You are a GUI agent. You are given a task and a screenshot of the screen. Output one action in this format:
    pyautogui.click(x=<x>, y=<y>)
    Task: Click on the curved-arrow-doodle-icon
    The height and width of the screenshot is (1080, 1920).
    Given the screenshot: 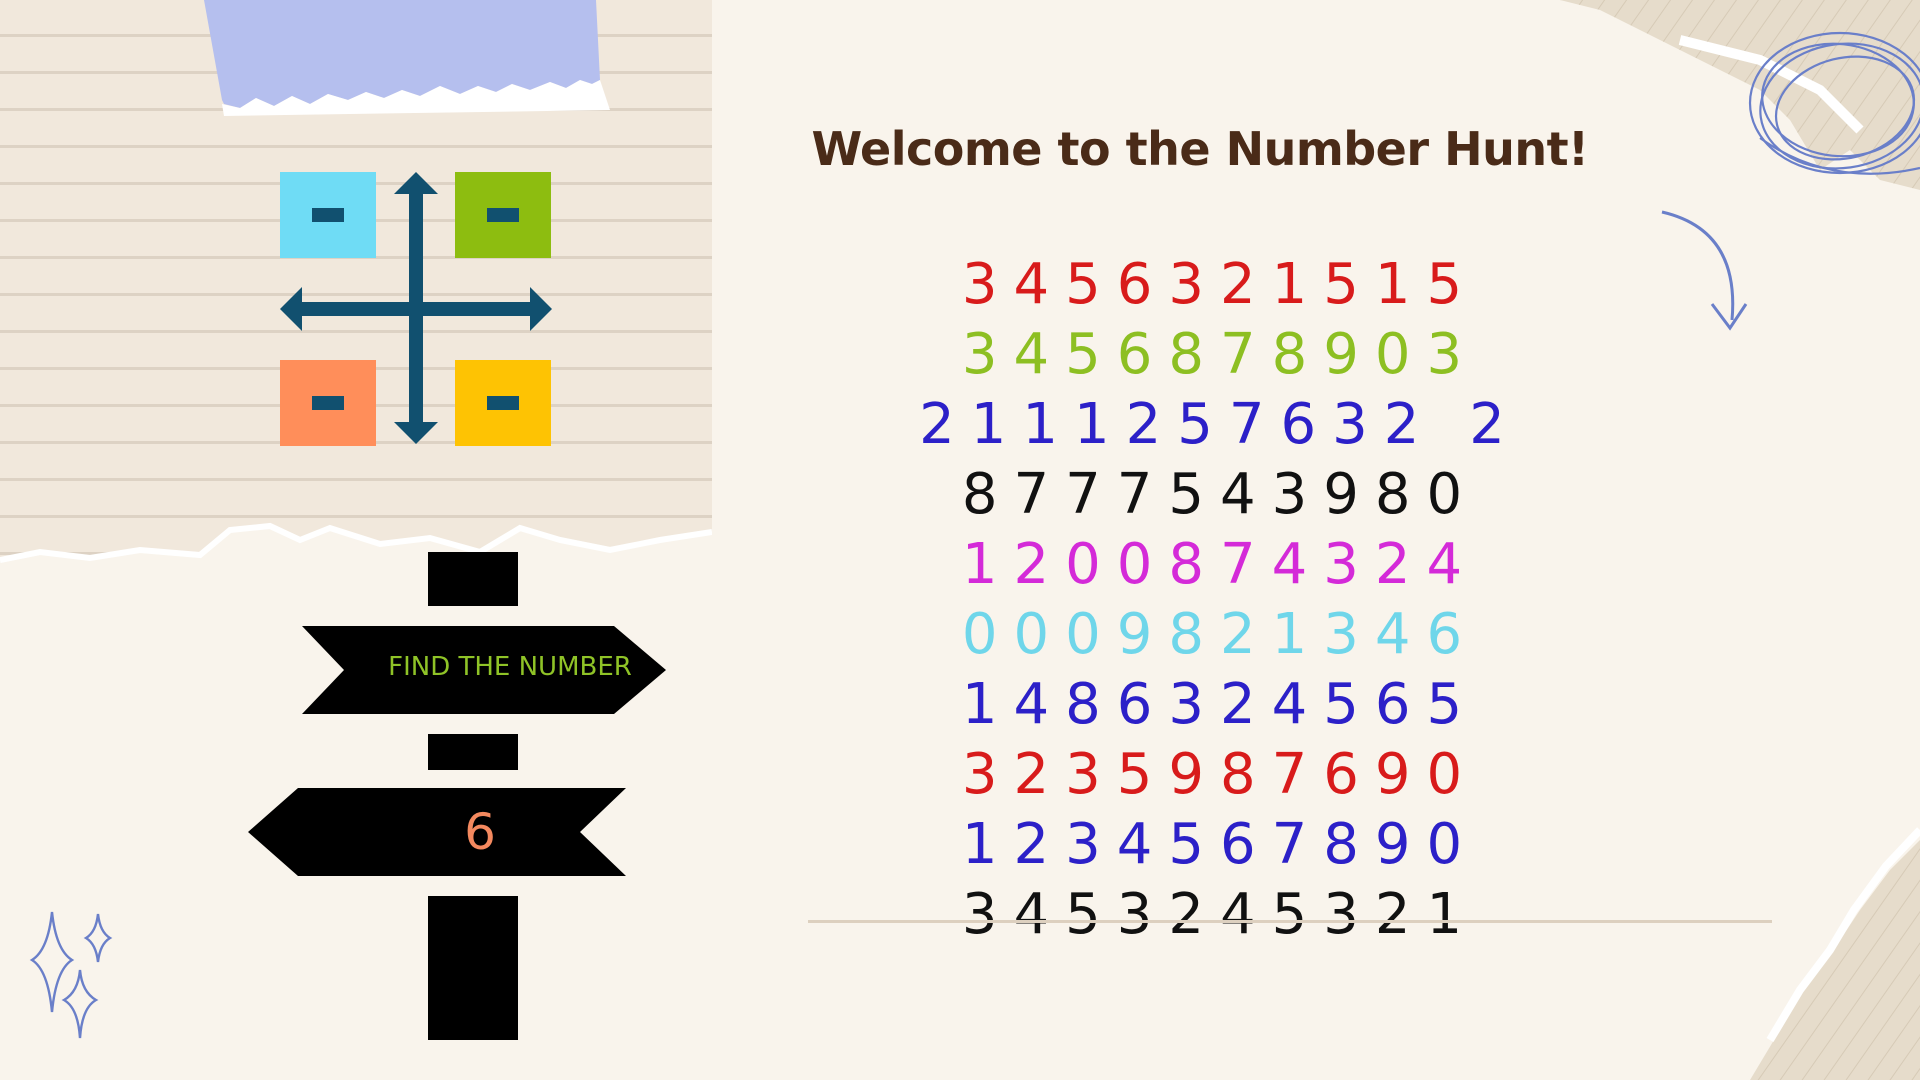 What is the action you would take?
    pyautogui.click(x=1704, y=270)
    